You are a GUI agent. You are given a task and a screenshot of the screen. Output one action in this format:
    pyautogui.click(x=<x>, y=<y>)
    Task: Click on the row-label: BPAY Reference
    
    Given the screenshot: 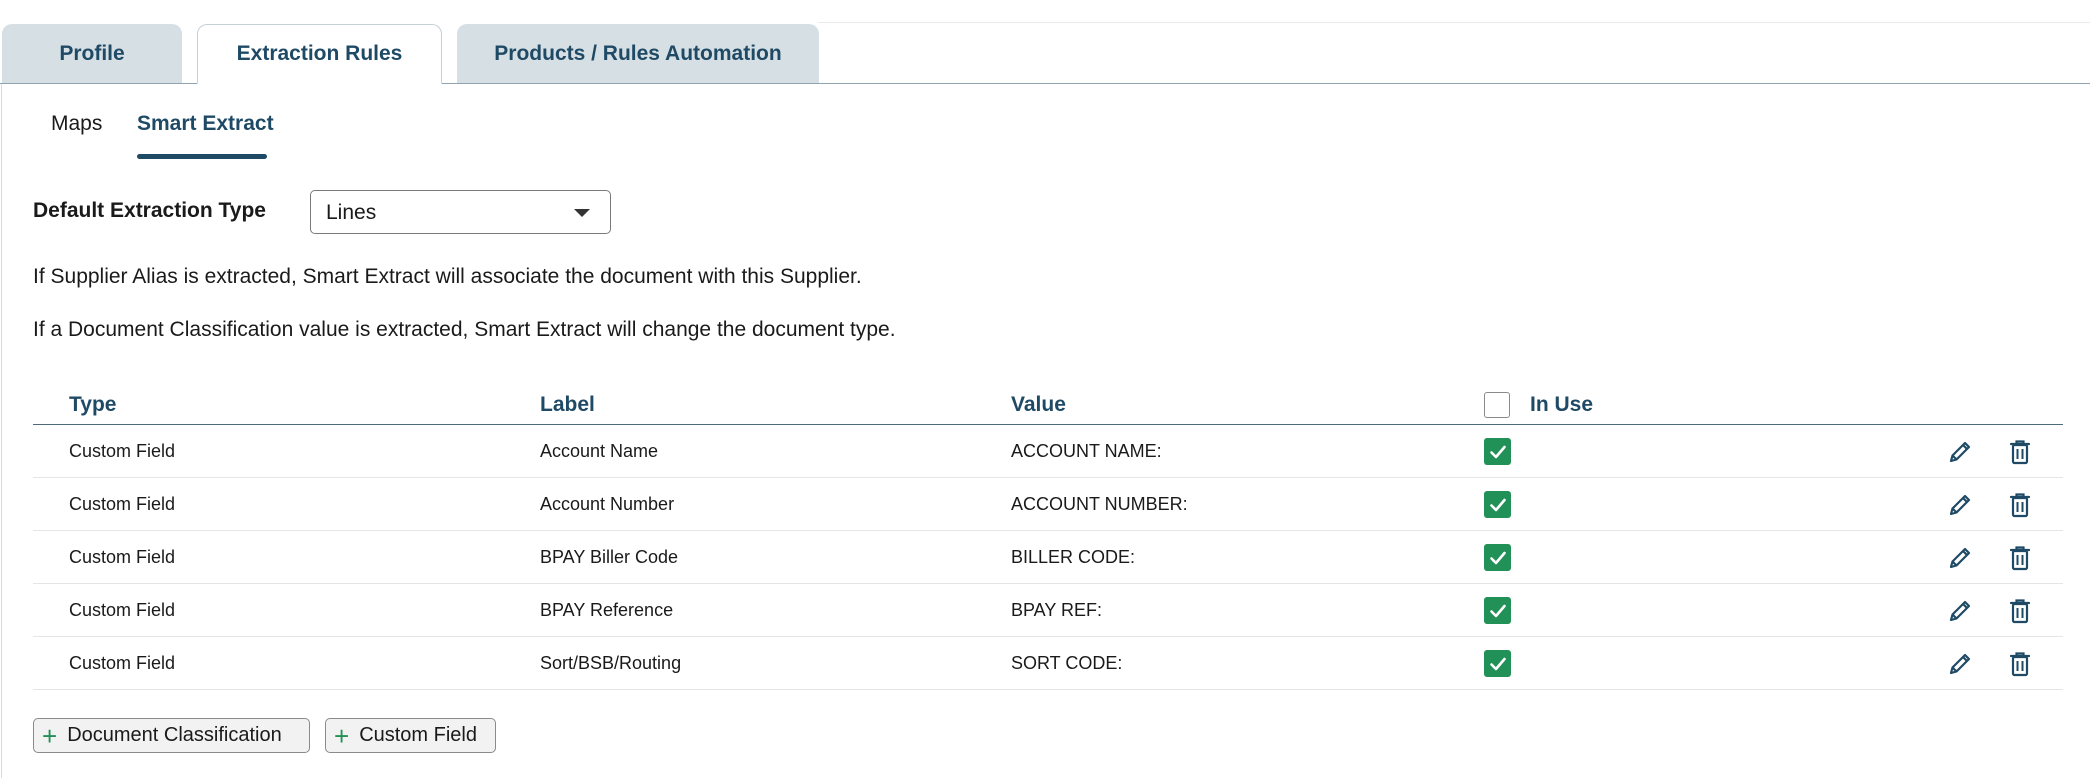 What is the action you would take?
    pyautogui.click(x=607, y=610)
    